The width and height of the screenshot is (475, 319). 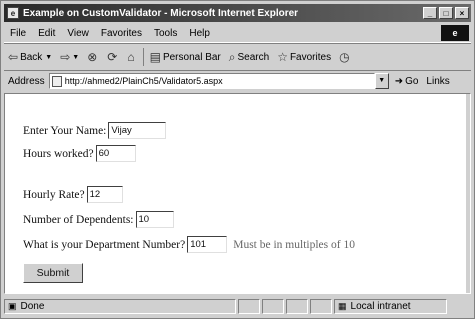 I want to click on history-icon: ◷, so click(x=344, y=57).